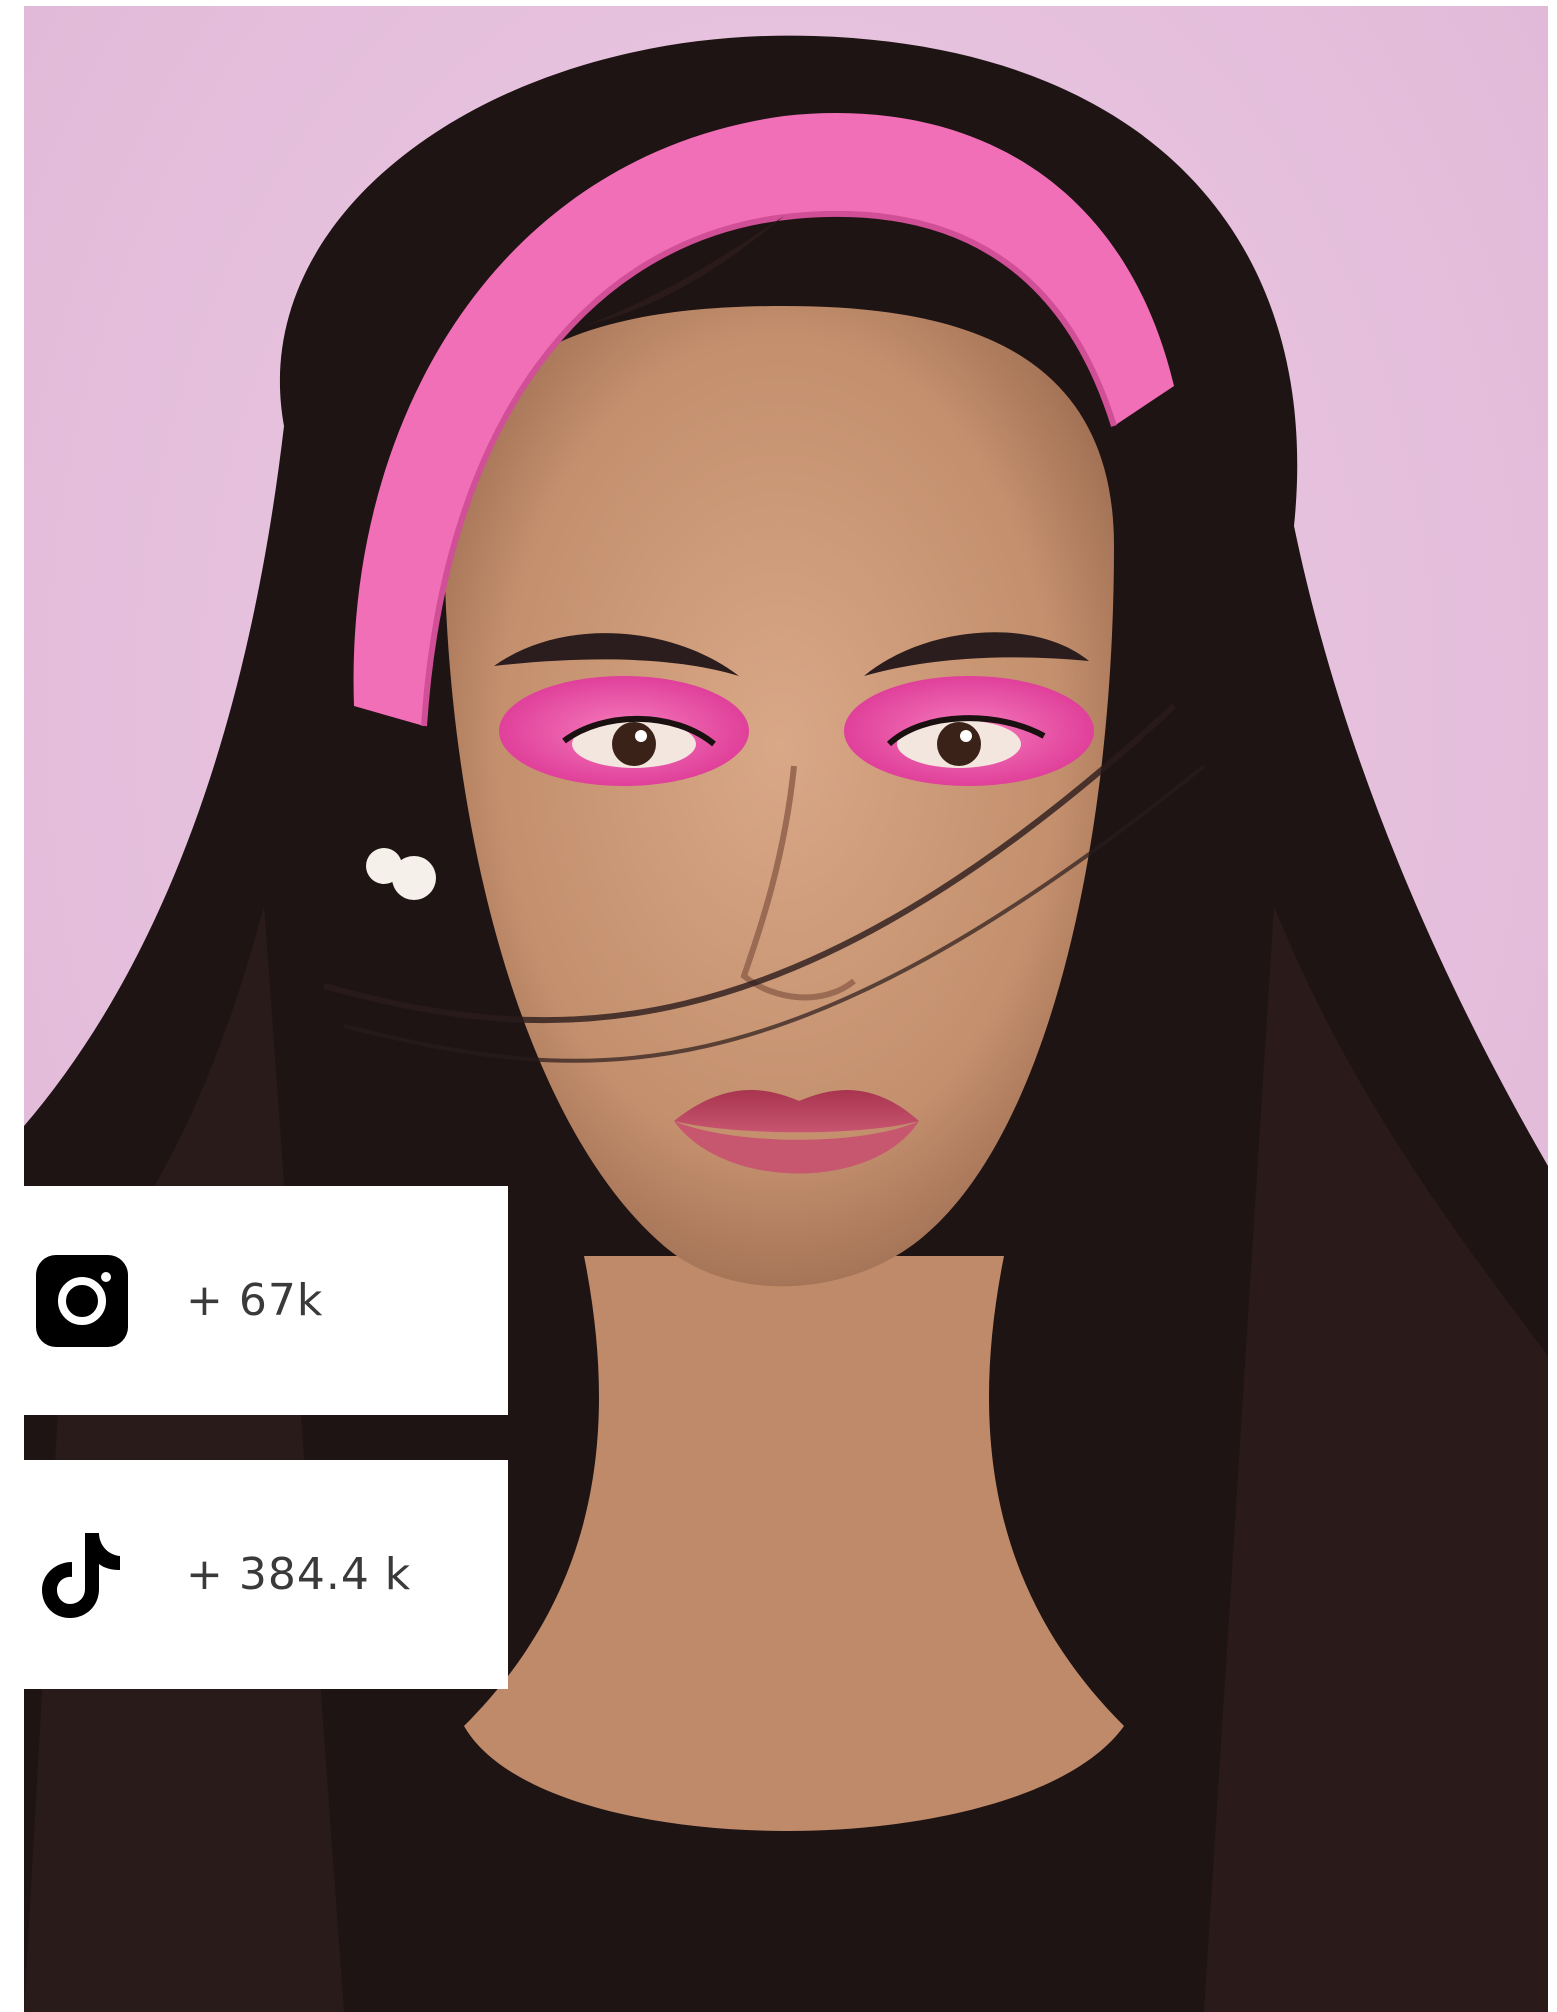  I want to click on instagram-follower-count: + 67k, so click(255, 1300).